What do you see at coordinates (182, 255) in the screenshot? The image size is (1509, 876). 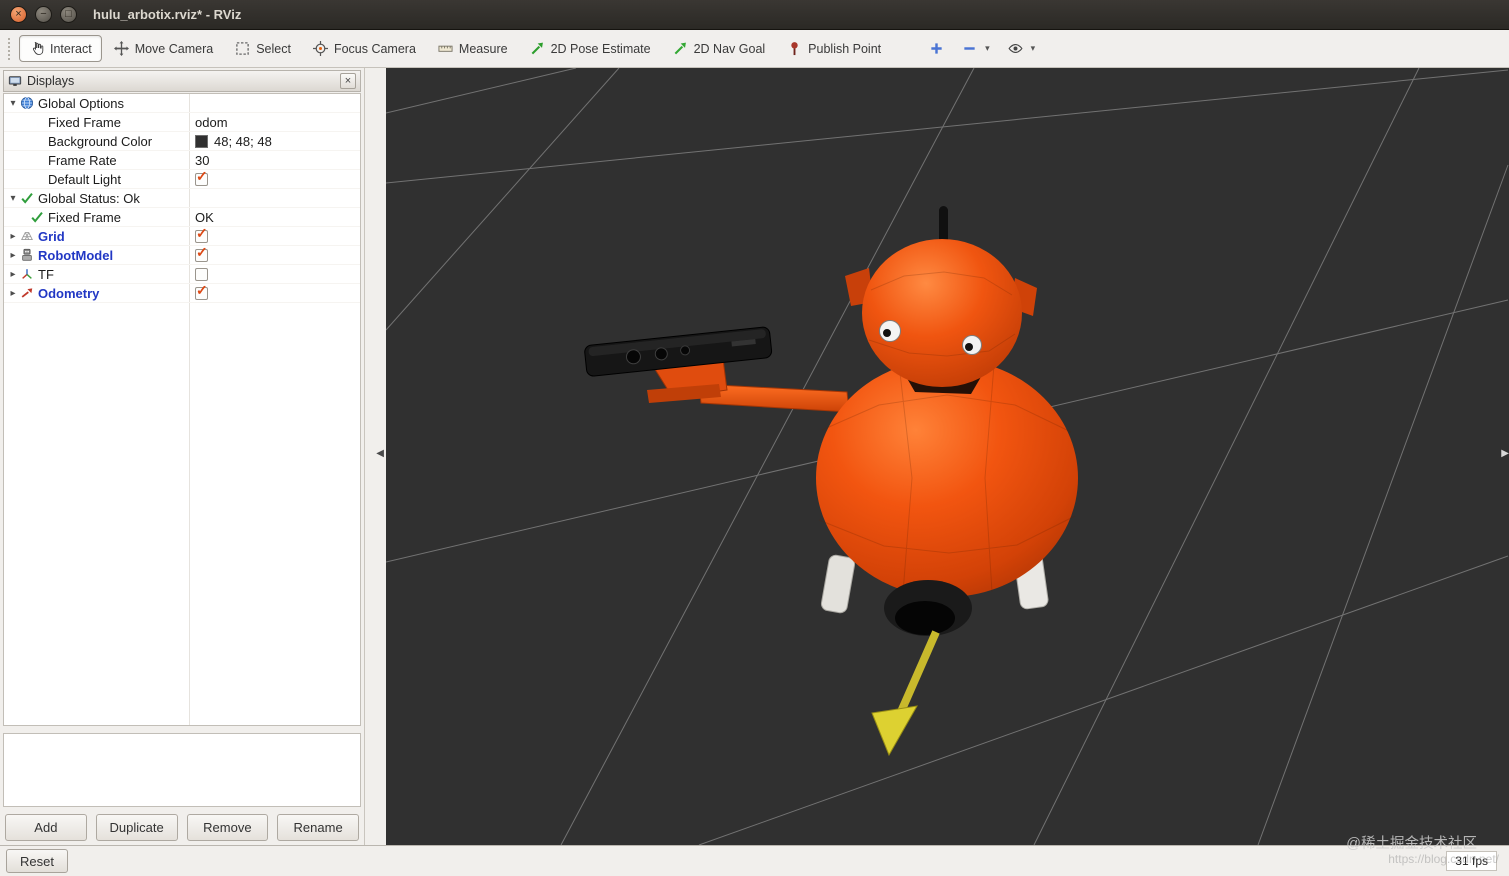 I see `tree-row-robotmodel: ▸ RobotModel ✓` at bounding box center [182, 255].